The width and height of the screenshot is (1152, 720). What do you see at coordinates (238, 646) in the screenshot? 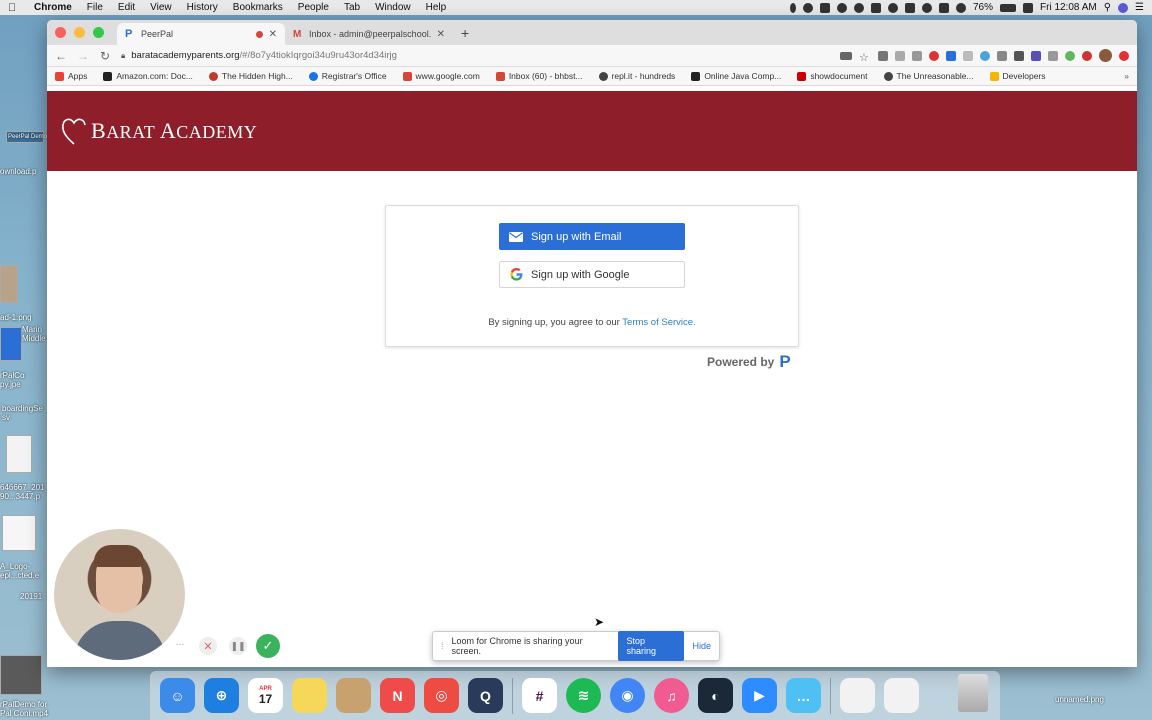
I see `loom-pause-button: ❚❚` at bounding box center [238, 646].